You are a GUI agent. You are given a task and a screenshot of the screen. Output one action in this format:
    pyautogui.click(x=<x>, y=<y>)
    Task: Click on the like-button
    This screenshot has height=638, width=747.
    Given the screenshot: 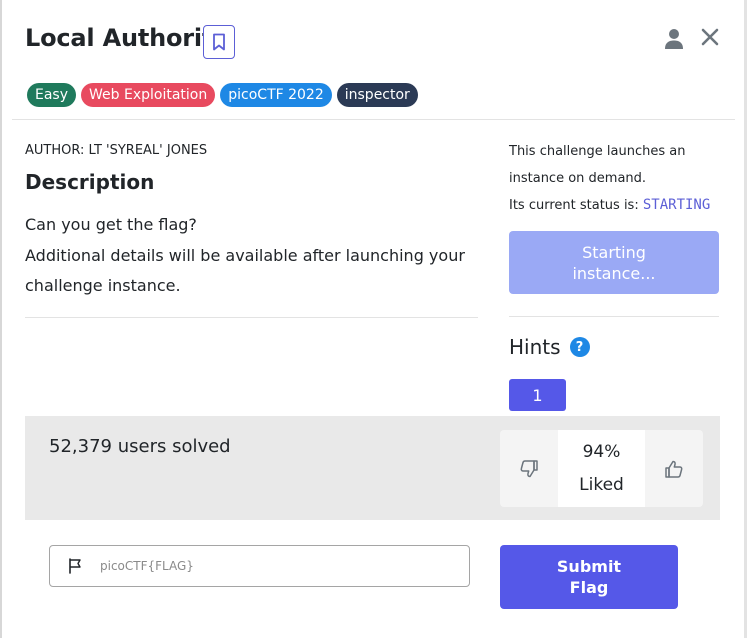 What is the action you would take?
    pyautogui.click(x=674, y=468)
    